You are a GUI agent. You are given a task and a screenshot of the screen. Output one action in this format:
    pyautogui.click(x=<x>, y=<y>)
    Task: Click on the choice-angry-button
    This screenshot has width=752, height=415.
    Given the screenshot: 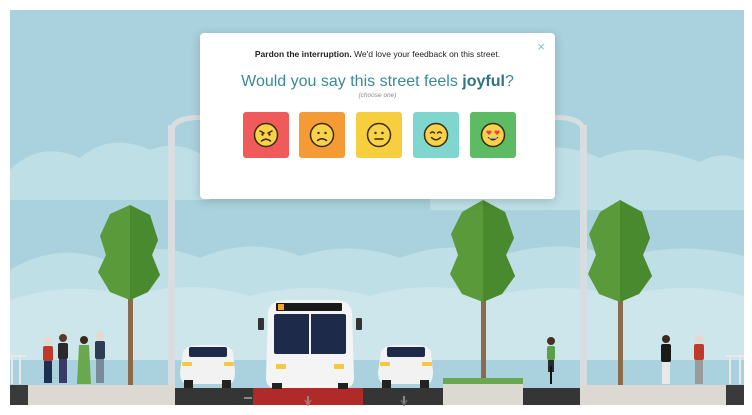 What is the action you would take?
    pyautogui.click(x=266, y=135)
    